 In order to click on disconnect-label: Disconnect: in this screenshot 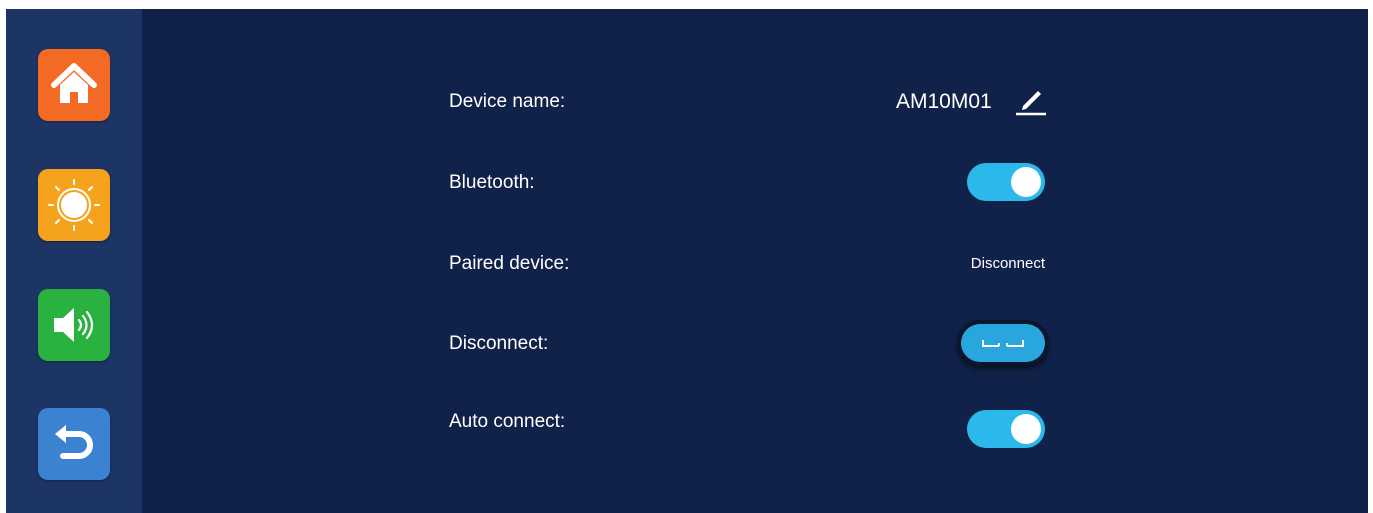, I will do `click(499, 343)`.